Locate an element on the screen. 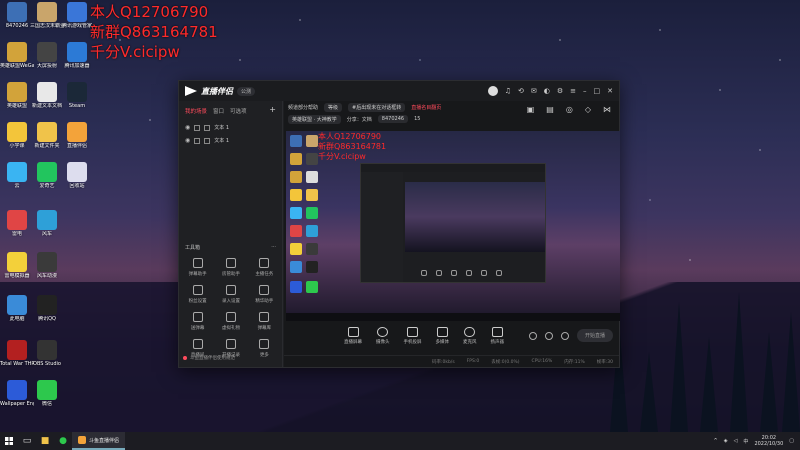  record-icon is located at coordinates (532, 335).